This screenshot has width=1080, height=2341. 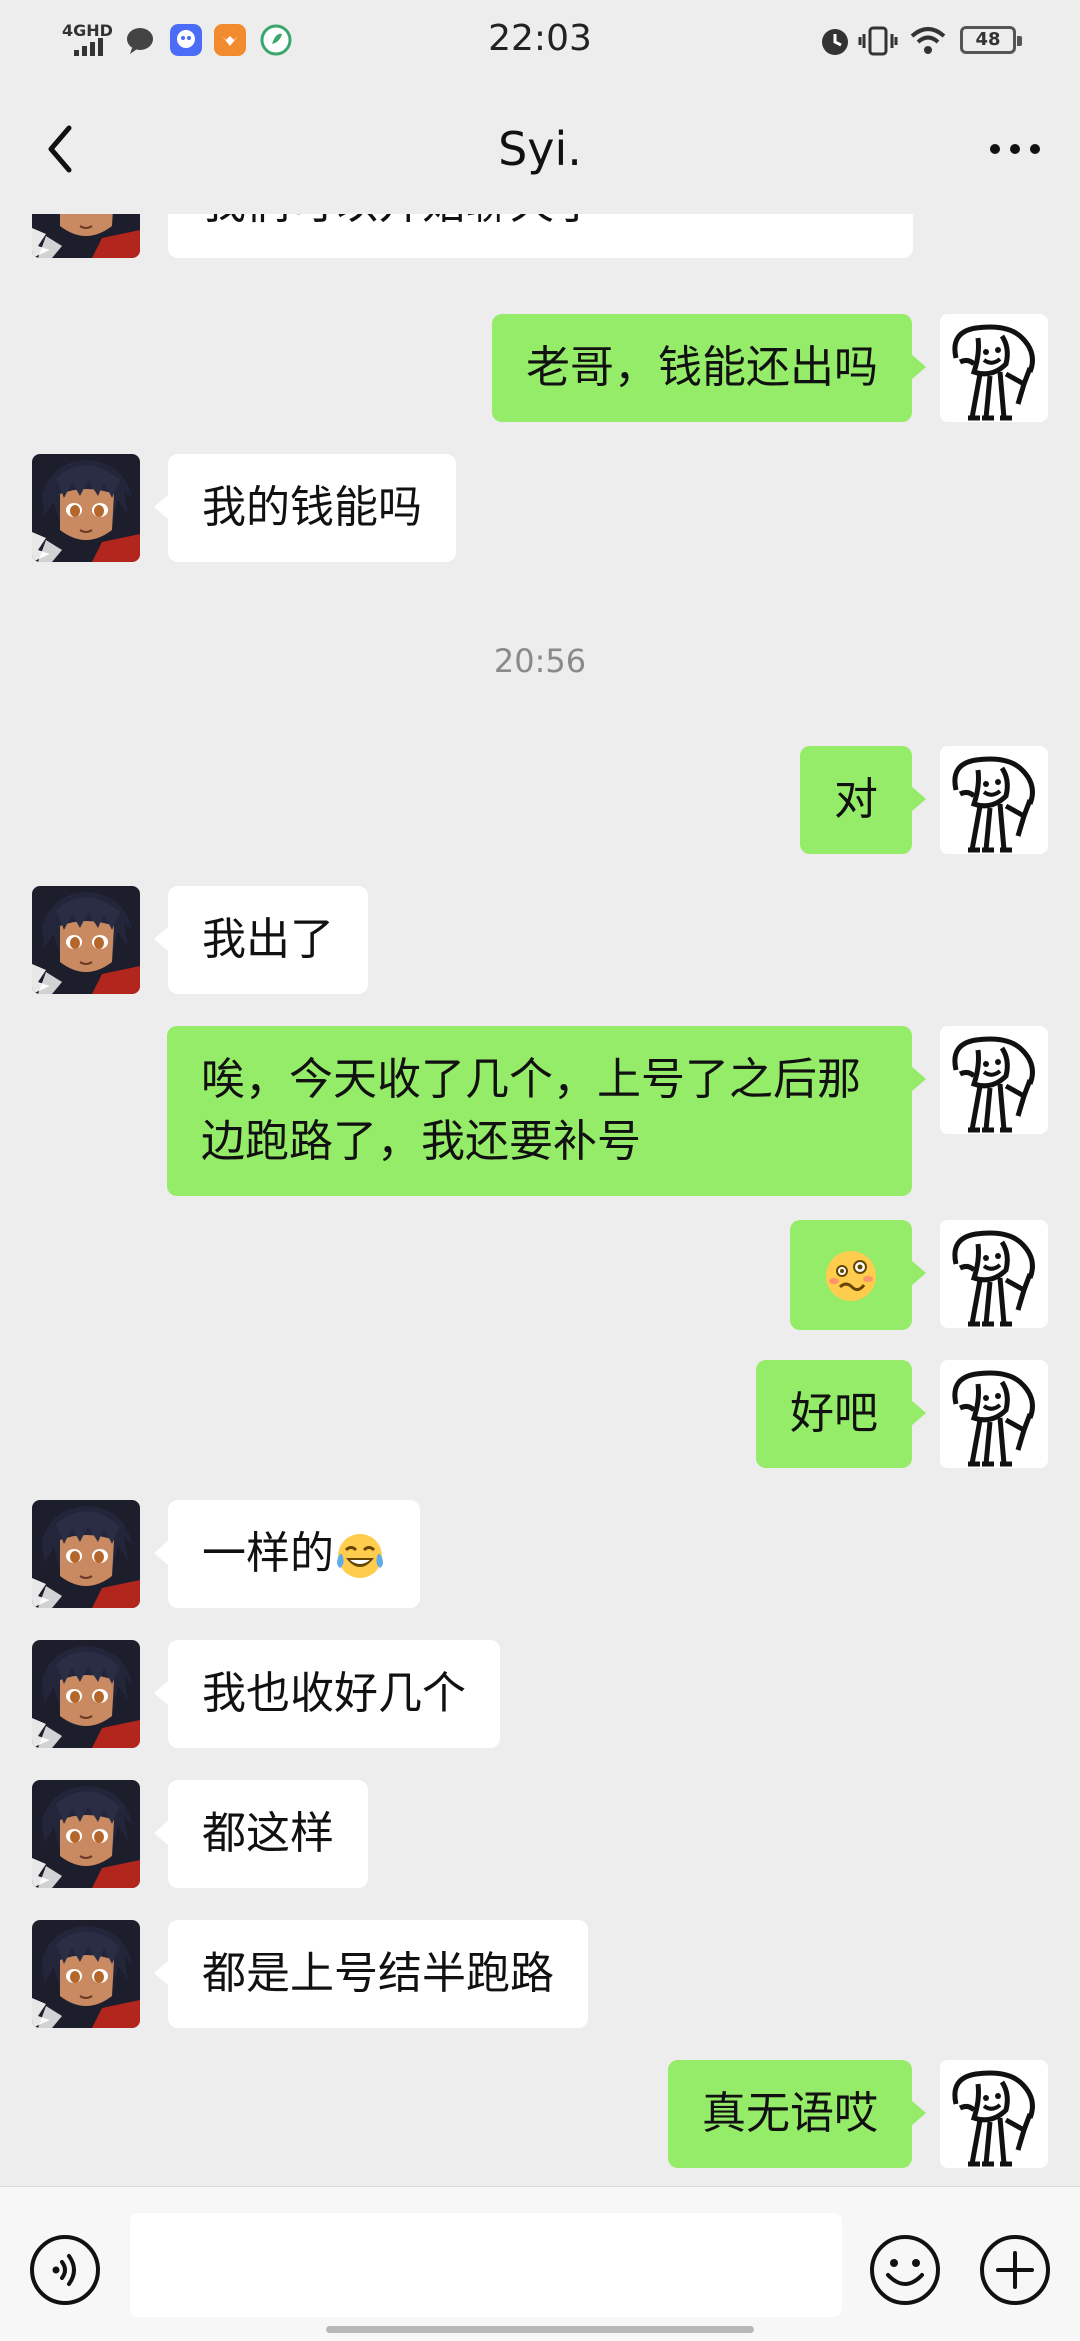 What do you see at coordinates (546, 1111) in the screenshot?
I see `message-bubble: 唉，今天收了几个，上号了之后那边跑路了，我还要补号` at bounding box center [546, 1111].